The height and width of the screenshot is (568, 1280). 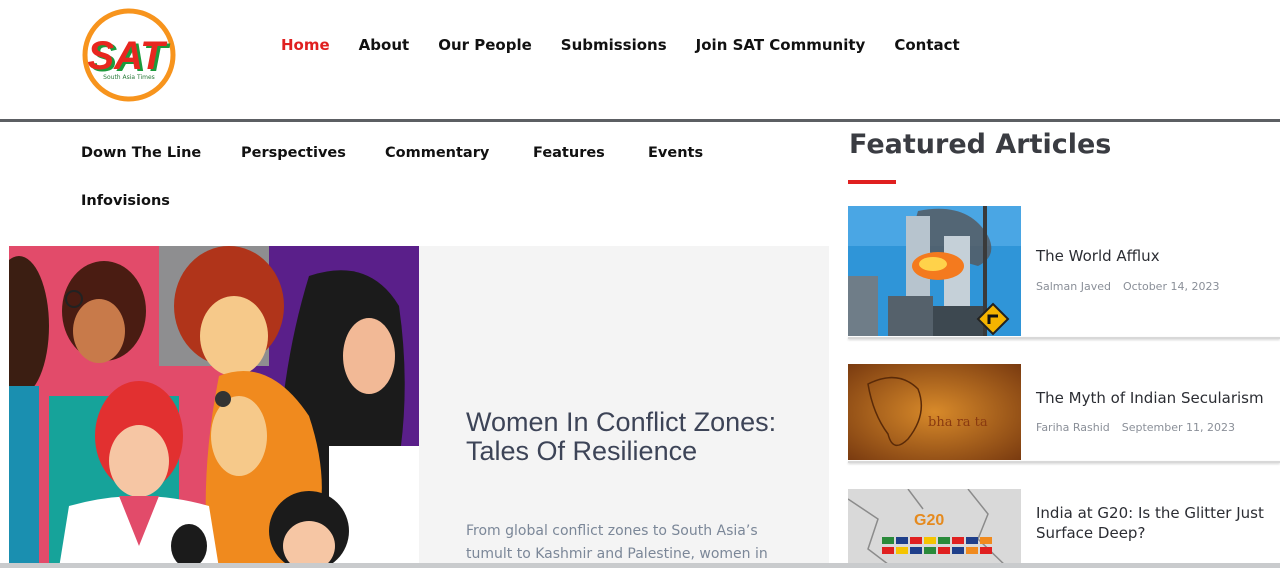 I want to click on article-author: Fariha Rashid, so click(x=1073, y=427).